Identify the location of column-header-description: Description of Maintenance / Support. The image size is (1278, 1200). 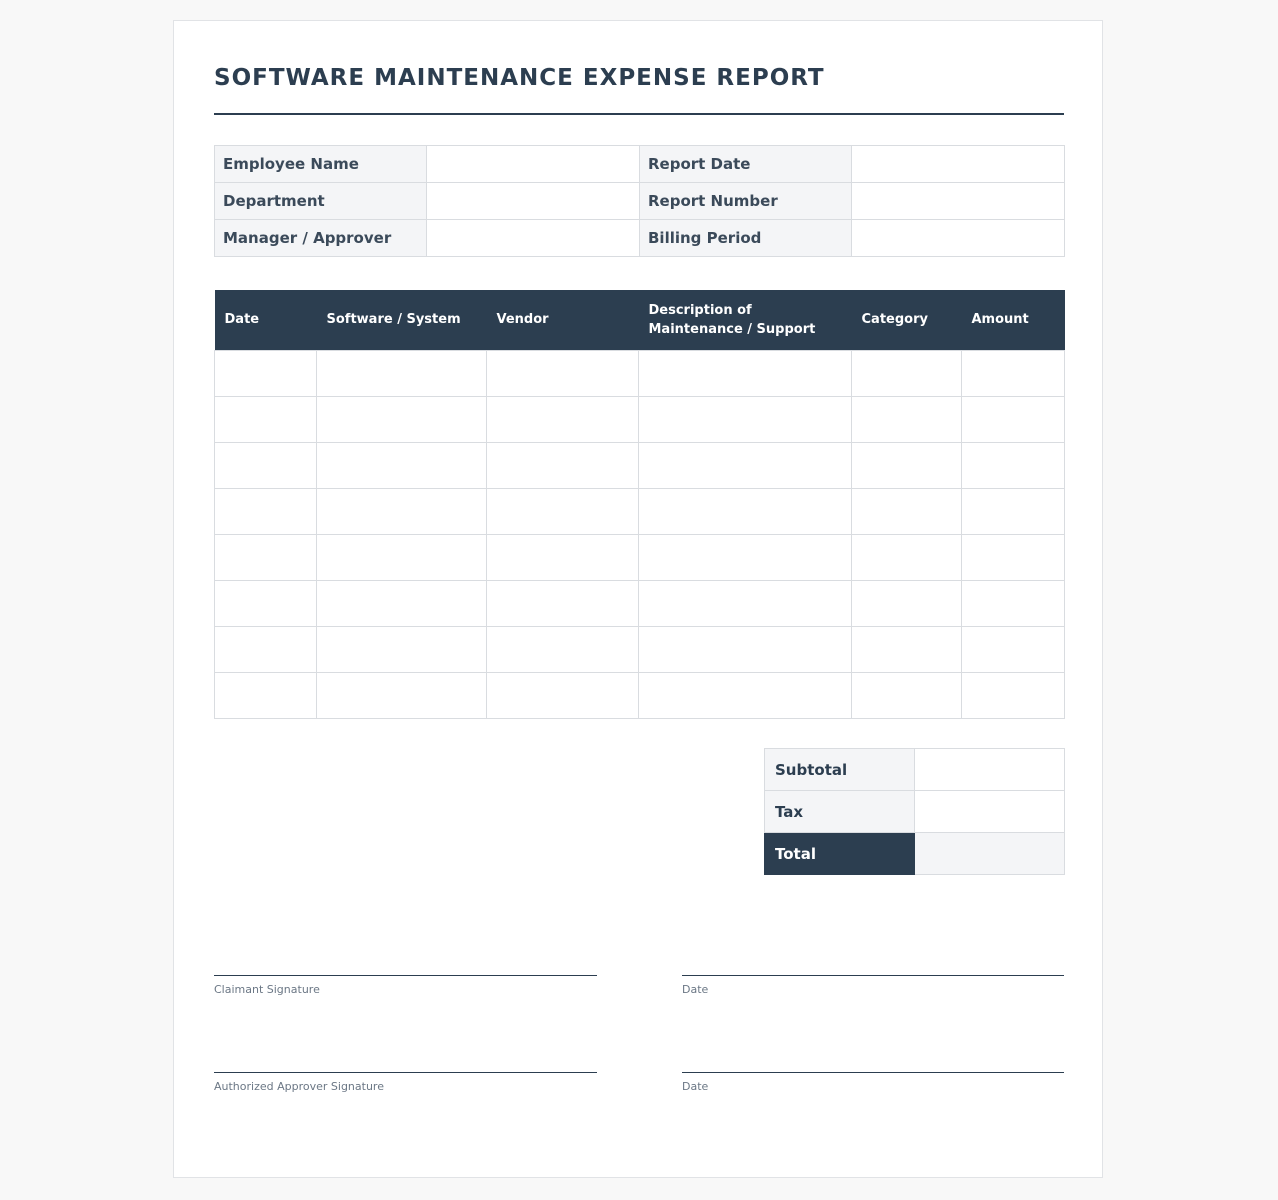
(745, 320).